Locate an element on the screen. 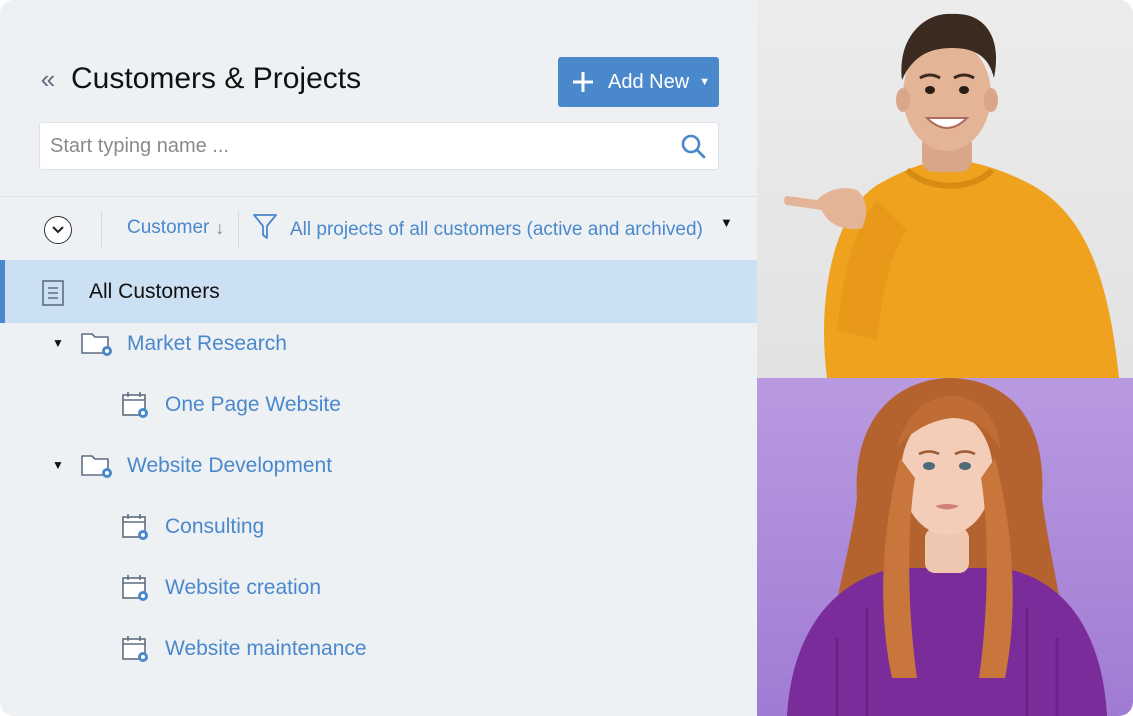  add-new-button: Add New ▼ is located at coordinates (638, 82).